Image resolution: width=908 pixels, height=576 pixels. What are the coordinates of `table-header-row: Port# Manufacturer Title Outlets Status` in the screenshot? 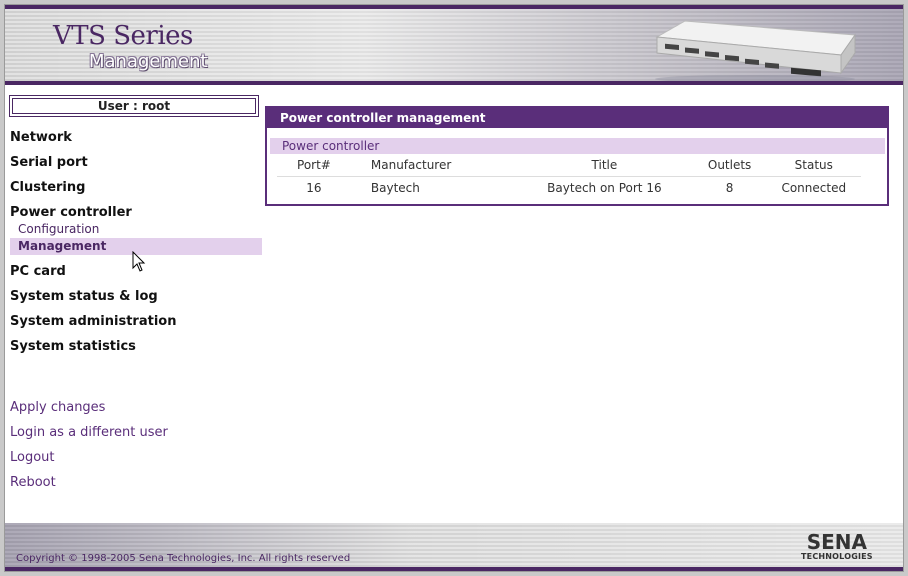 It's located at (569, 165).